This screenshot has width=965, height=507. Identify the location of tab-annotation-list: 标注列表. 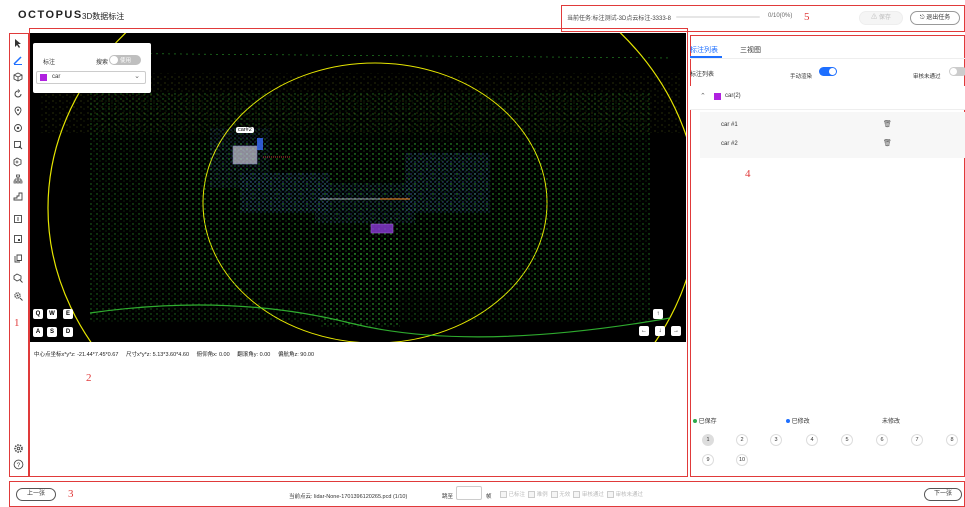
(704, 50).